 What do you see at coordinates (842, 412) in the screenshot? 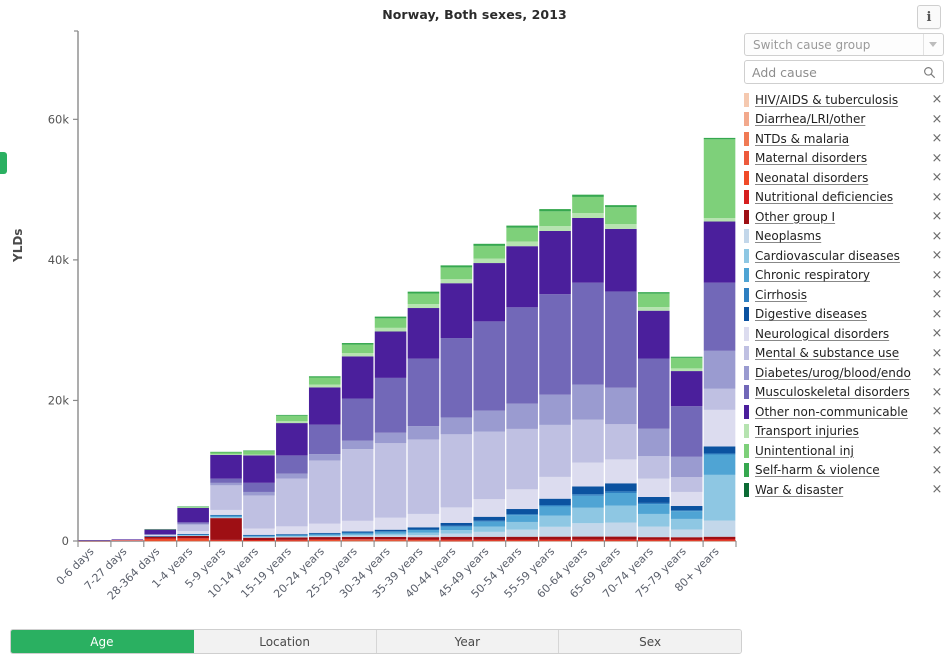
I see `legend-item-label: Other non-communicable` at bounding box center [842, 412].